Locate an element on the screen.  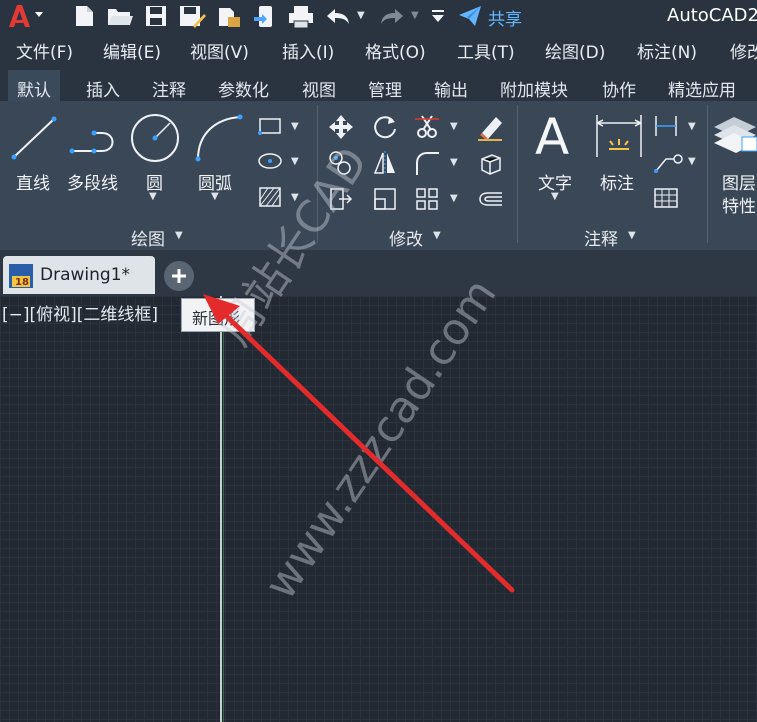
hatch-icon is located at coordinates (270, 197).